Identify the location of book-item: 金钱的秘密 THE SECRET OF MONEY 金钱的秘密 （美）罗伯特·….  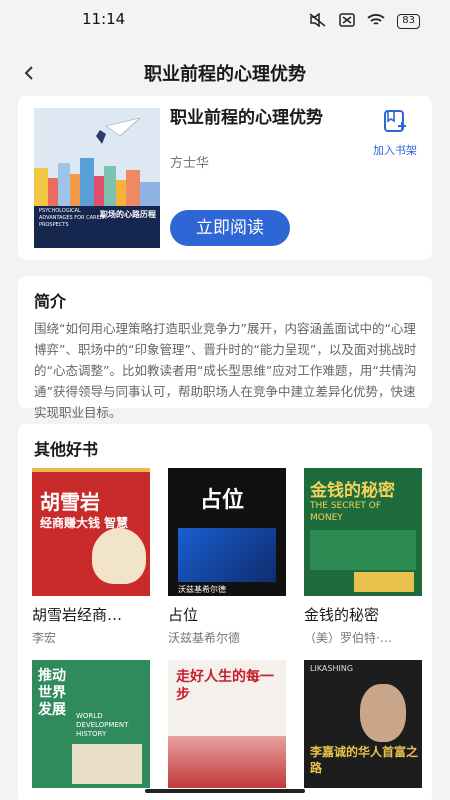
(363, 557).